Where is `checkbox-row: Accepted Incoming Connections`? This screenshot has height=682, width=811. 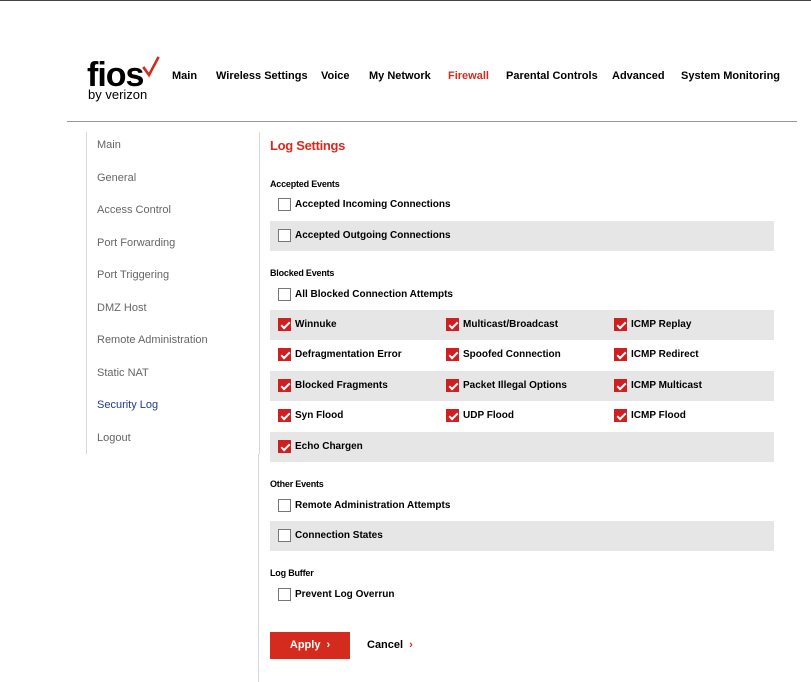
checkbox-row: Accepted Incoming Connections is located at coordinates (522, 205).